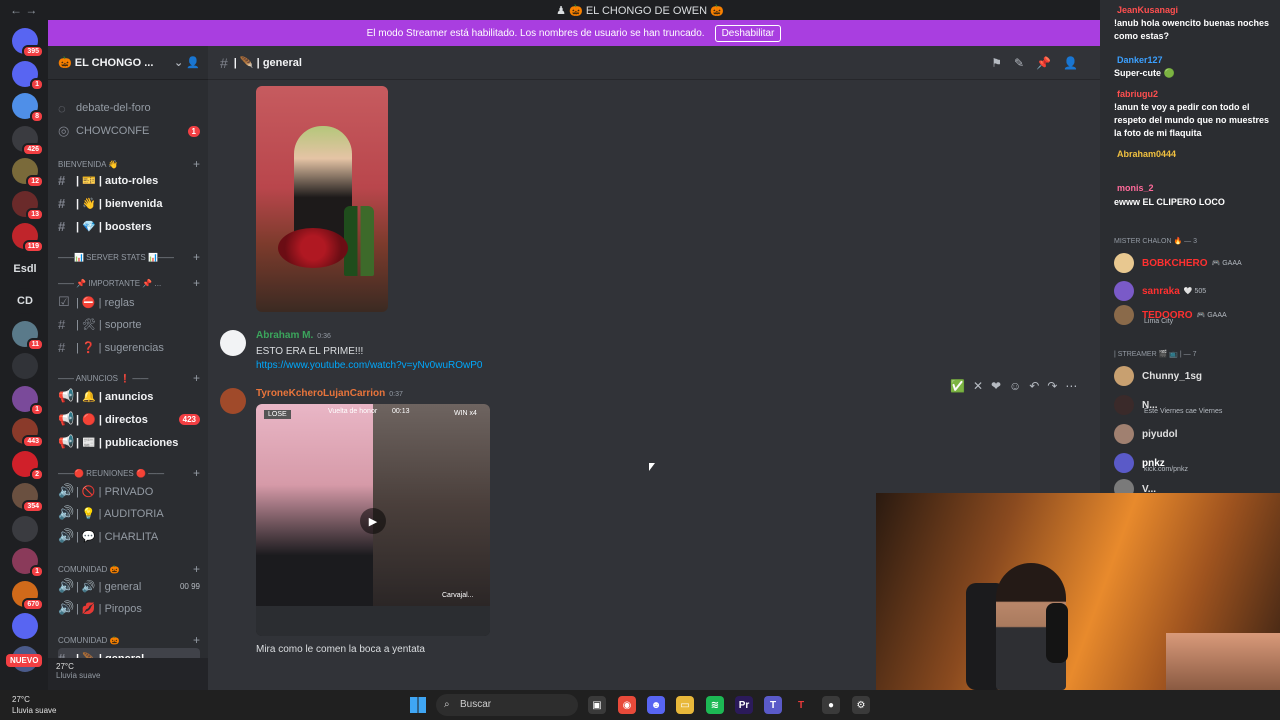 The image size is (1280, 720). I want to click on server-icon: 13, so click(28, 205).